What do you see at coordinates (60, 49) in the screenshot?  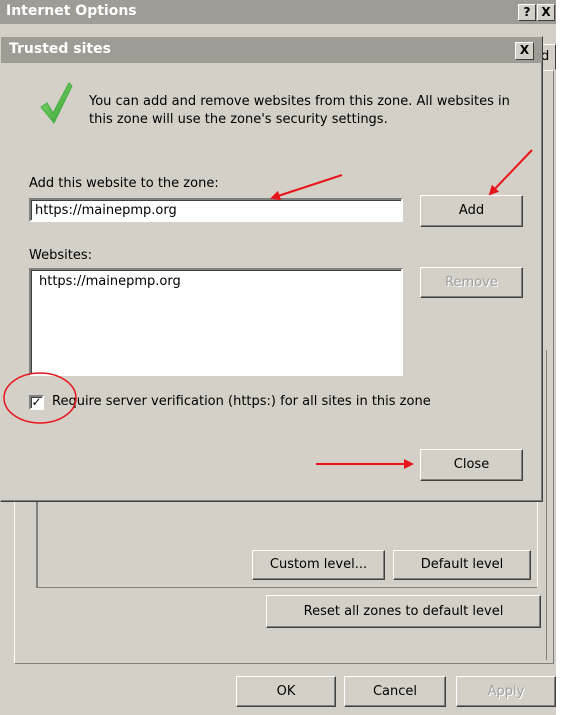 I see `dialog-title: Trusted sites` at bounding box center [60, 49].